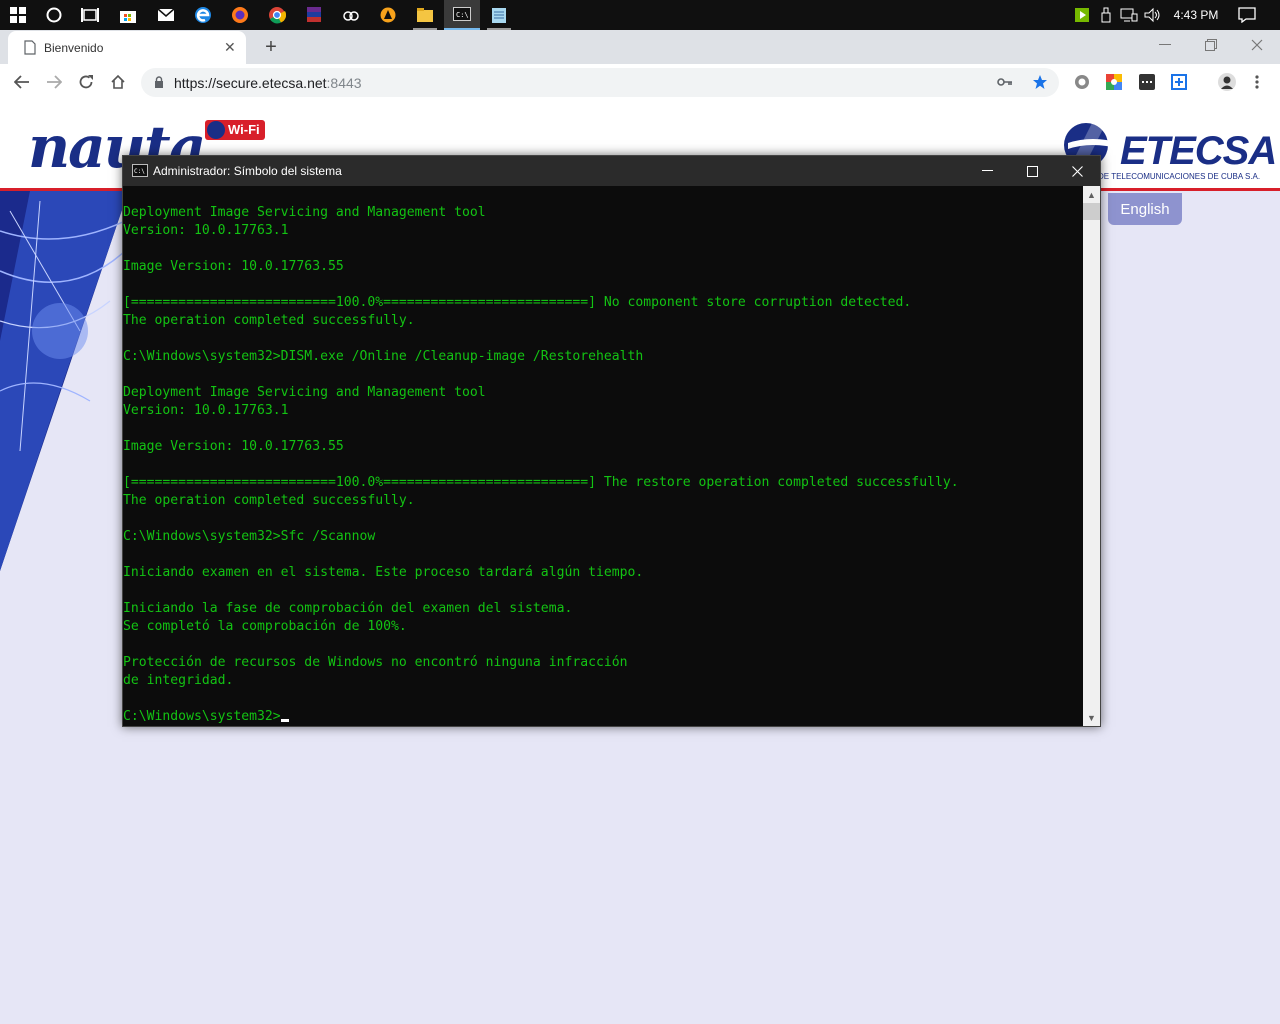  I want to click on cmd-maximize-button, so click(1032, 171).